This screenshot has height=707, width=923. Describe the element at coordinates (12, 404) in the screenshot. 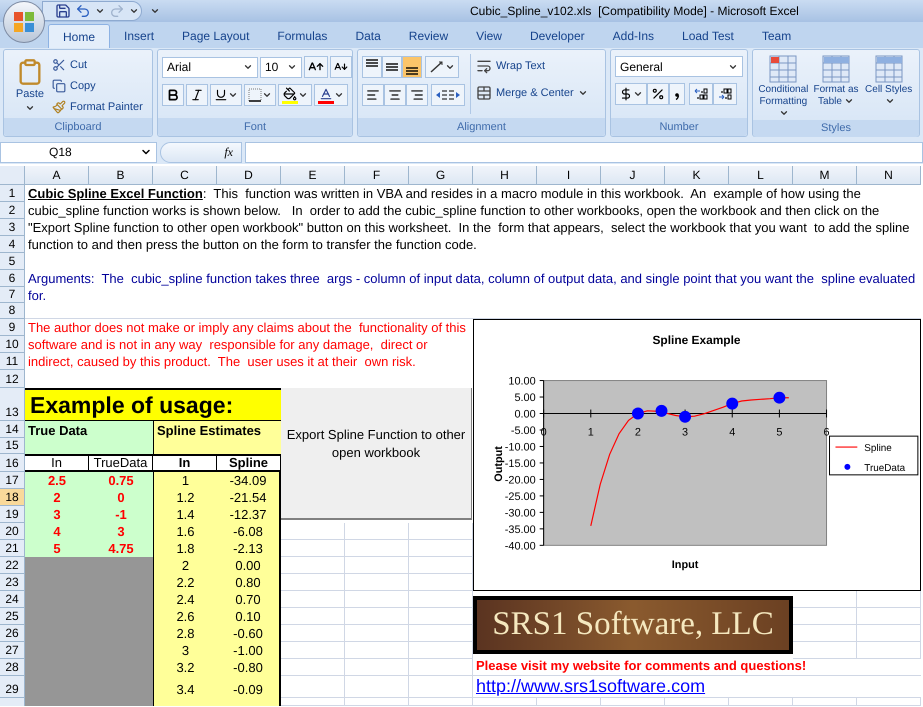

I see `row-header: 13` at that location.